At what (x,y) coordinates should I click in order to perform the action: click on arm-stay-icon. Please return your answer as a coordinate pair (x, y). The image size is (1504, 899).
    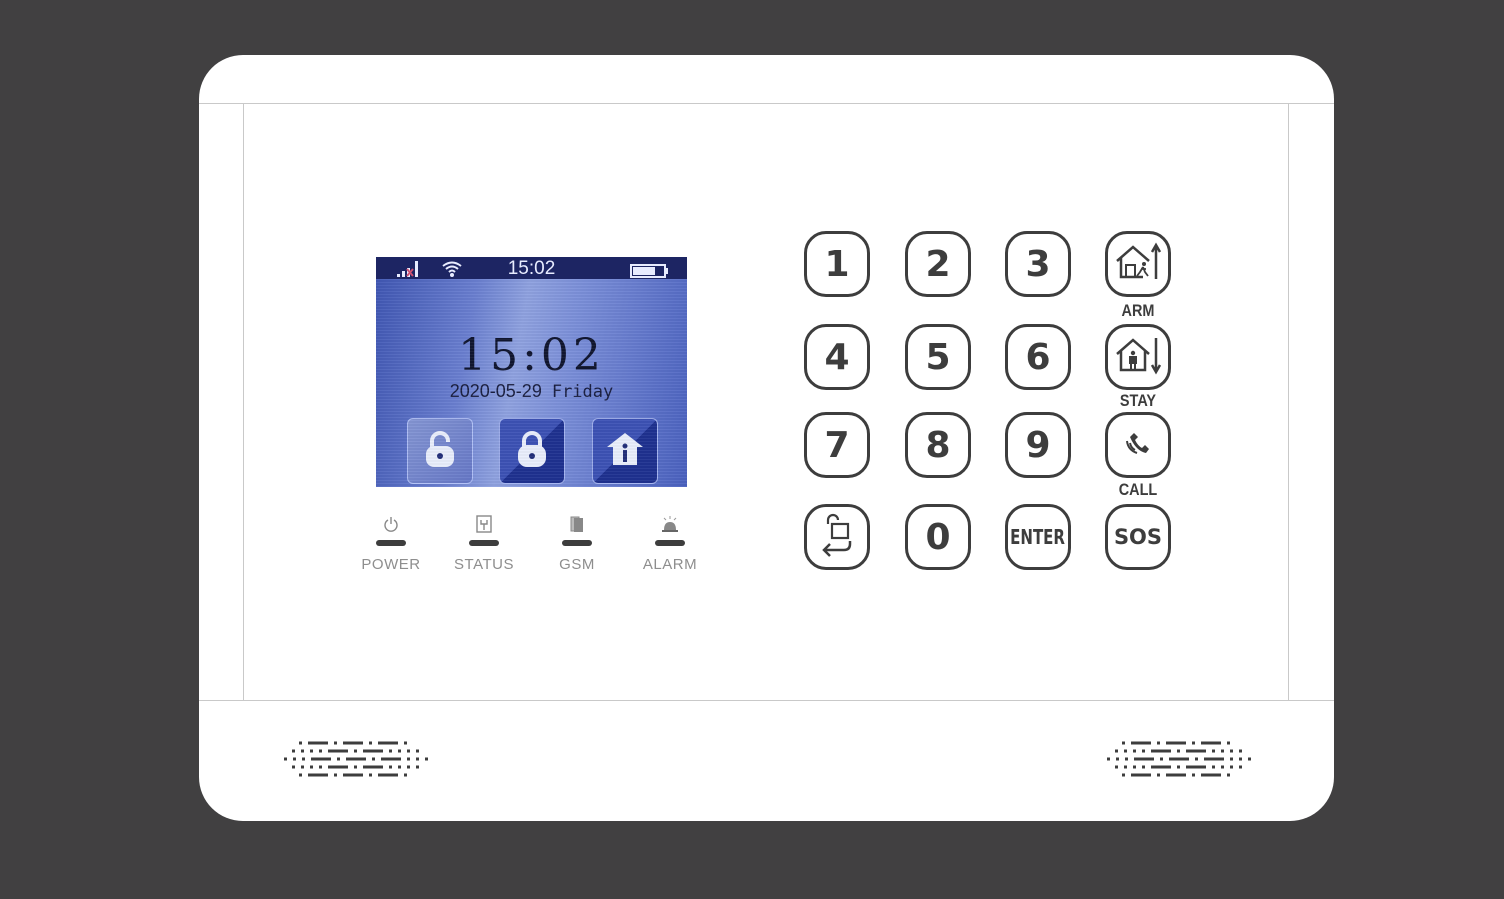
    Looking at the image, I should click on (1138, 357).